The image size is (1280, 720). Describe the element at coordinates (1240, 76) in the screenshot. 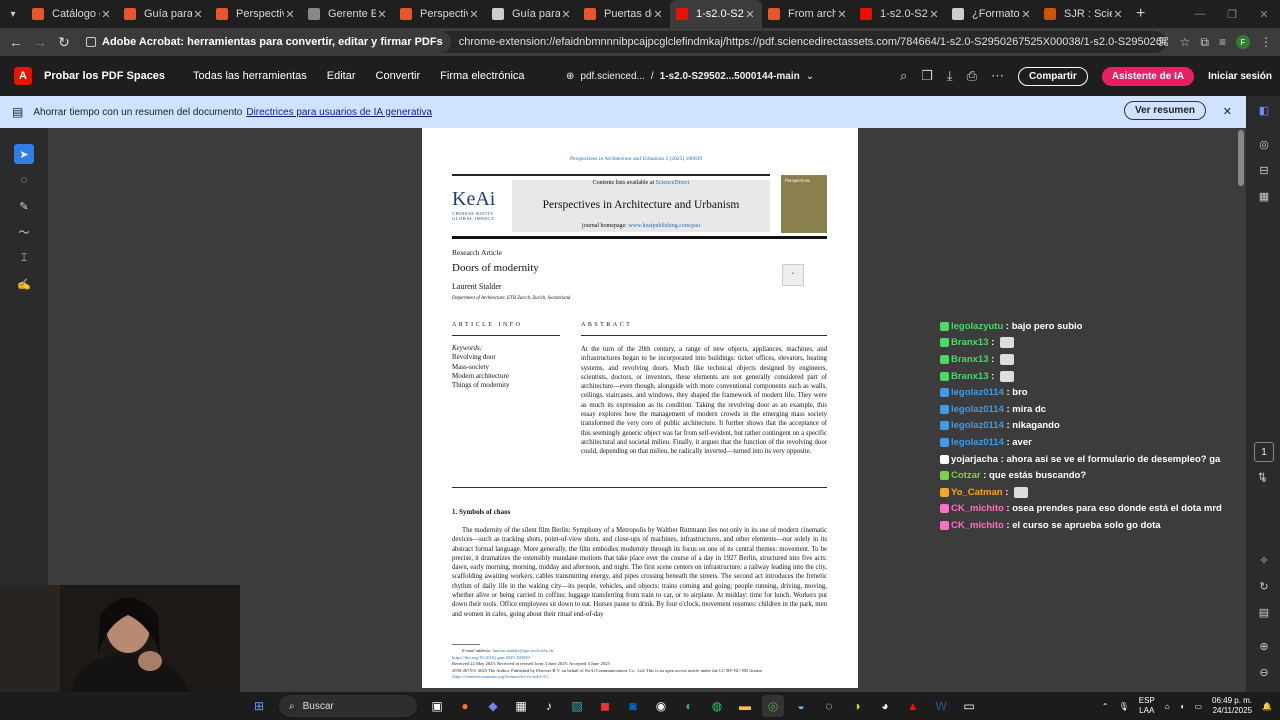

I see `sign-in-button: Iniciar sesión` at that location.